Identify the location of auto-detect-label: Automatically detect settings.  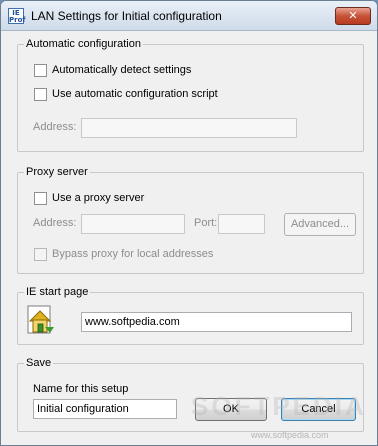
(121, 70).